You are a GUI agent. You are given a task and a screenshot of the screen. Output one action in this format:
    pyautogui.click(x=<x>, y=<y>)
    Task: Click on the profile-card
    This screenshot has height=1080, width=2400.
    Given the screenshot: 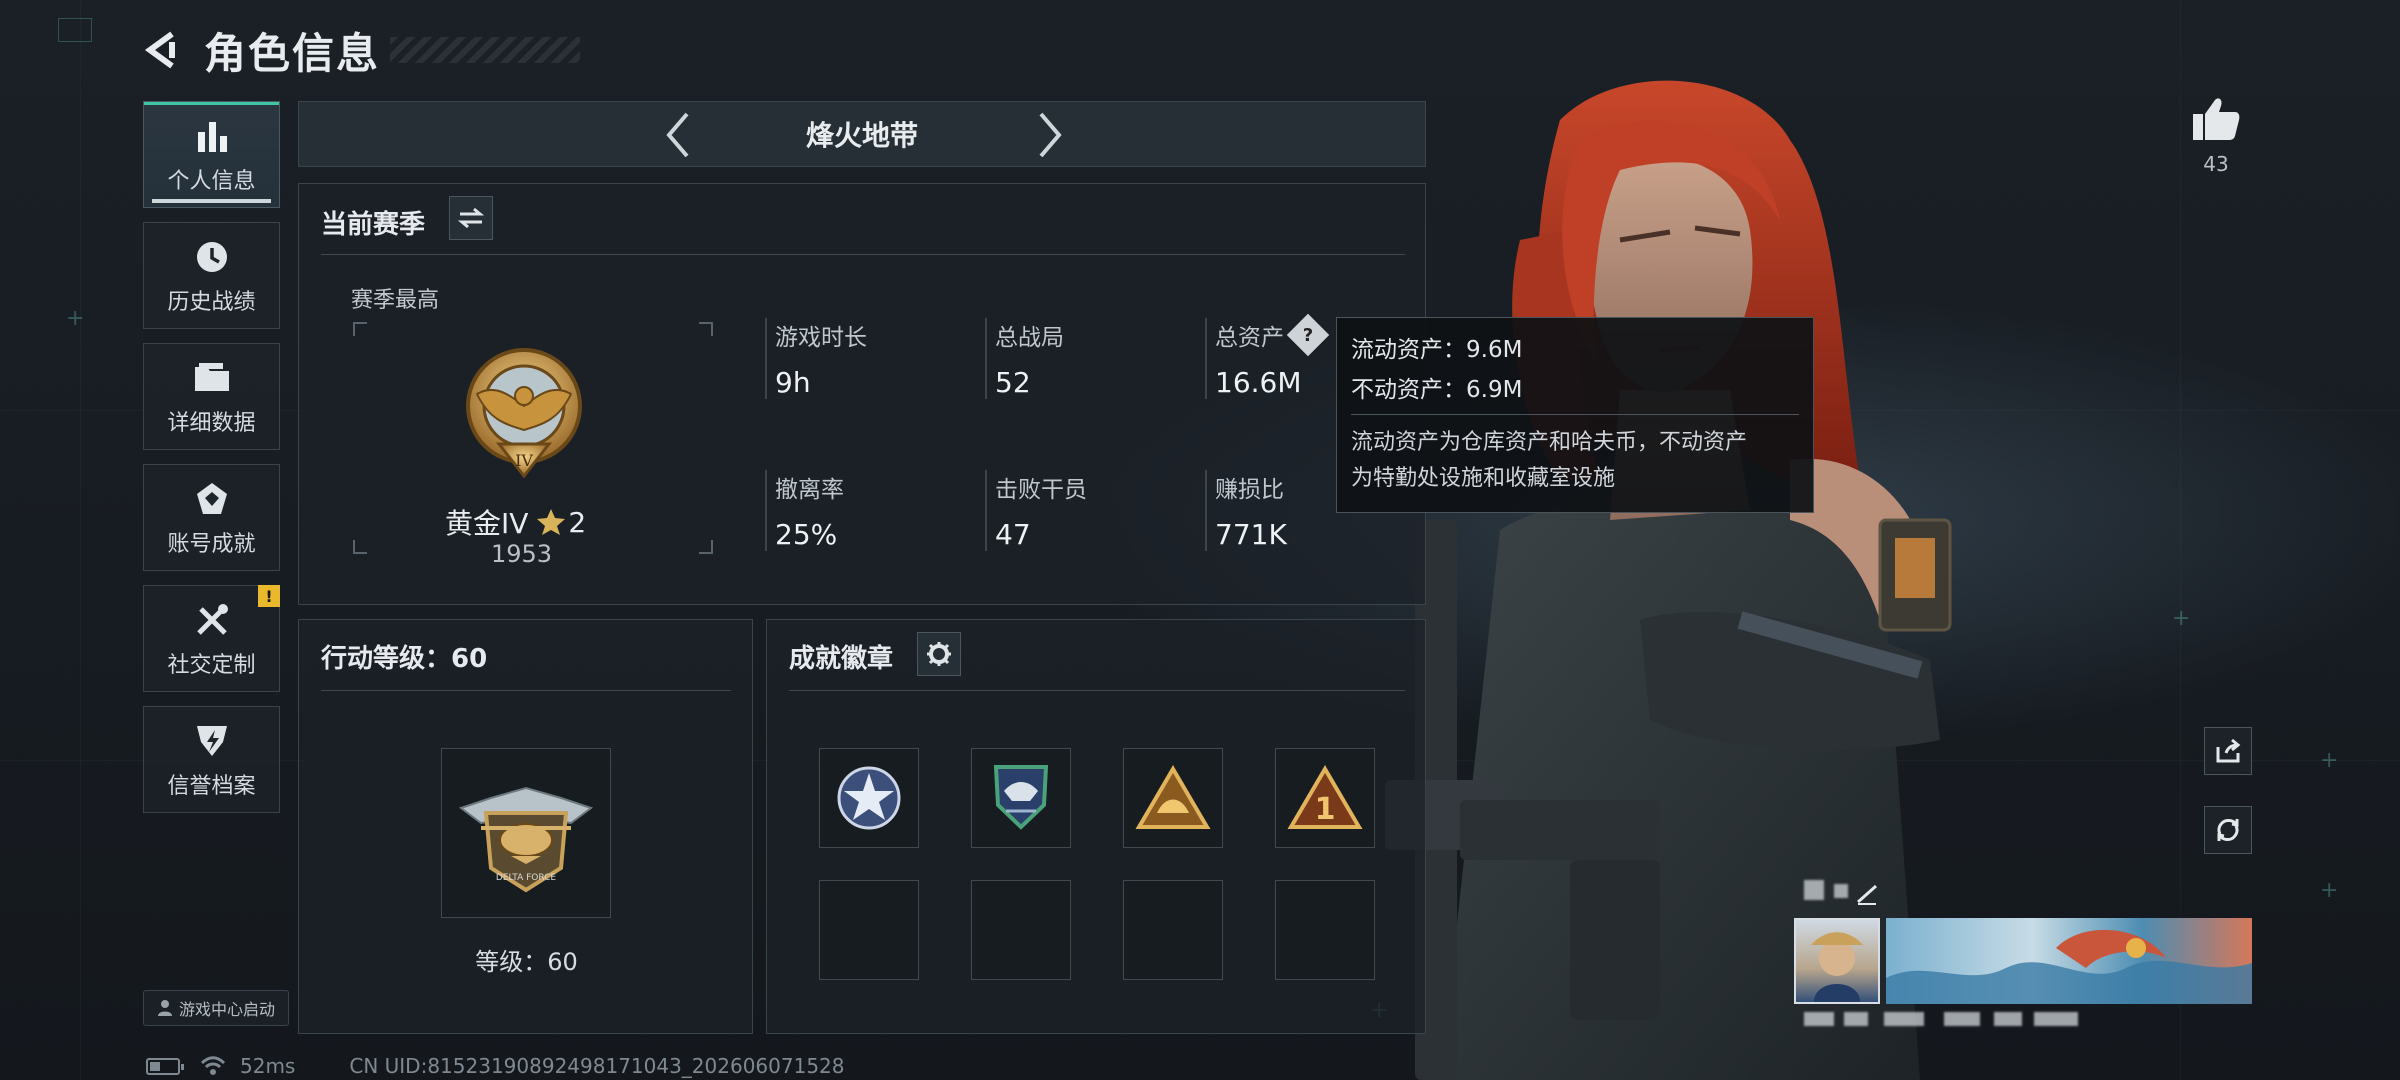 What is the action you would take?
    pyautogui.click(x=2023, y=955)
    